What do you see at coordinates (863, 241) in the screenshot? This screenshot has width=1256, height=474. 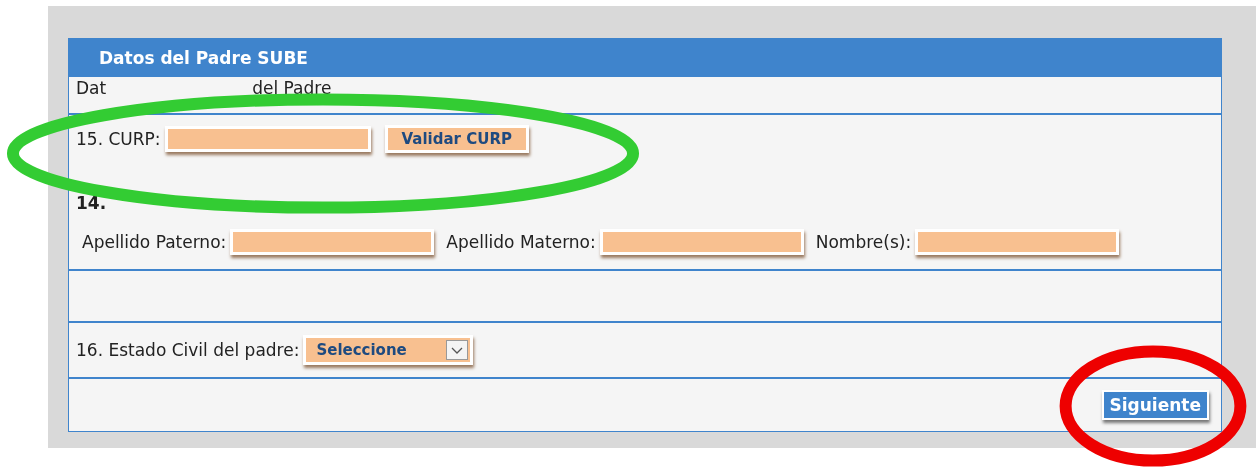 I see `field-label: Nombre(s):` at bounding box center [863, 241].